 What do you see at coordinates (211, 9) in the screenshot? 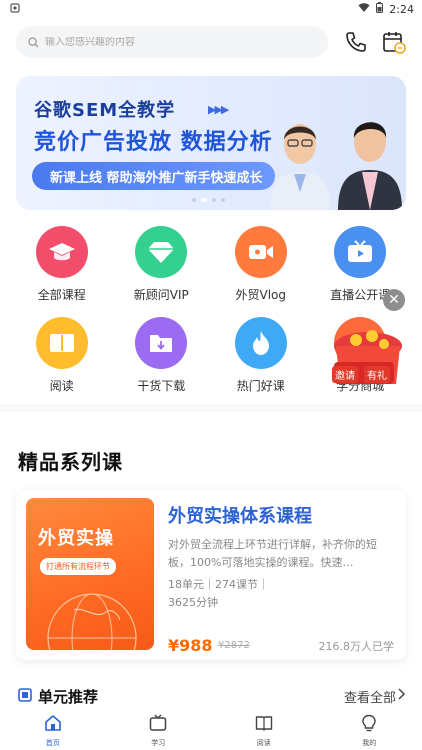
I see `status-bar: 2:24` at bounding box center [211, 9].